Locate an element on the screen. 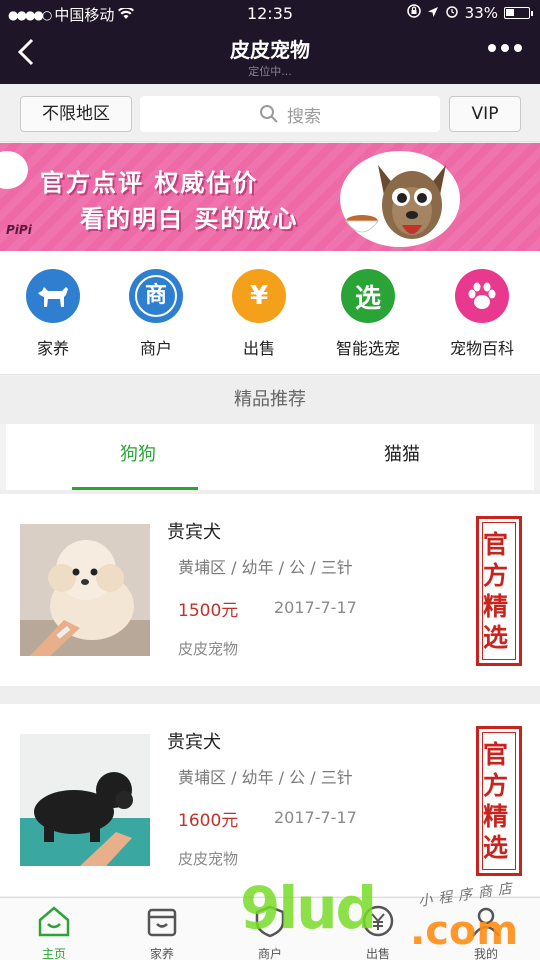 Image resolution: width=540 pixels, height=960 pixels. food-bowl-icon is located at coordinates (362, 224).